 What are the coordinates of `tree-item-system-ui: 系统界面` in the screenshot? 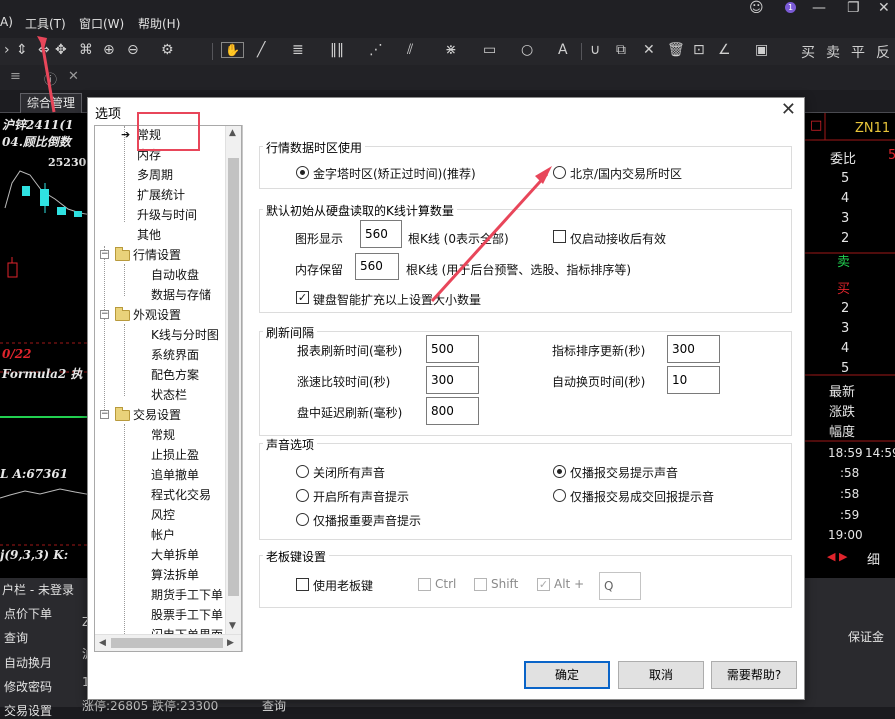 It's located at (175, 355).